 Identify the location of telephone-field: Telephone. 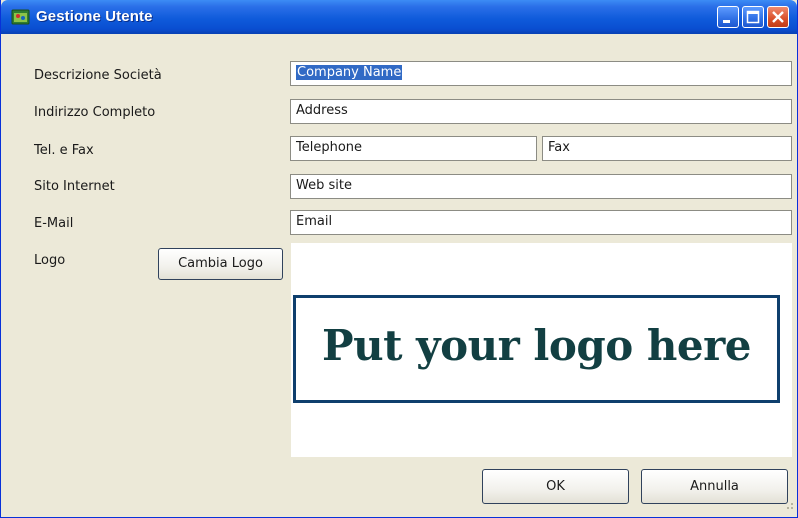
(413, 148).